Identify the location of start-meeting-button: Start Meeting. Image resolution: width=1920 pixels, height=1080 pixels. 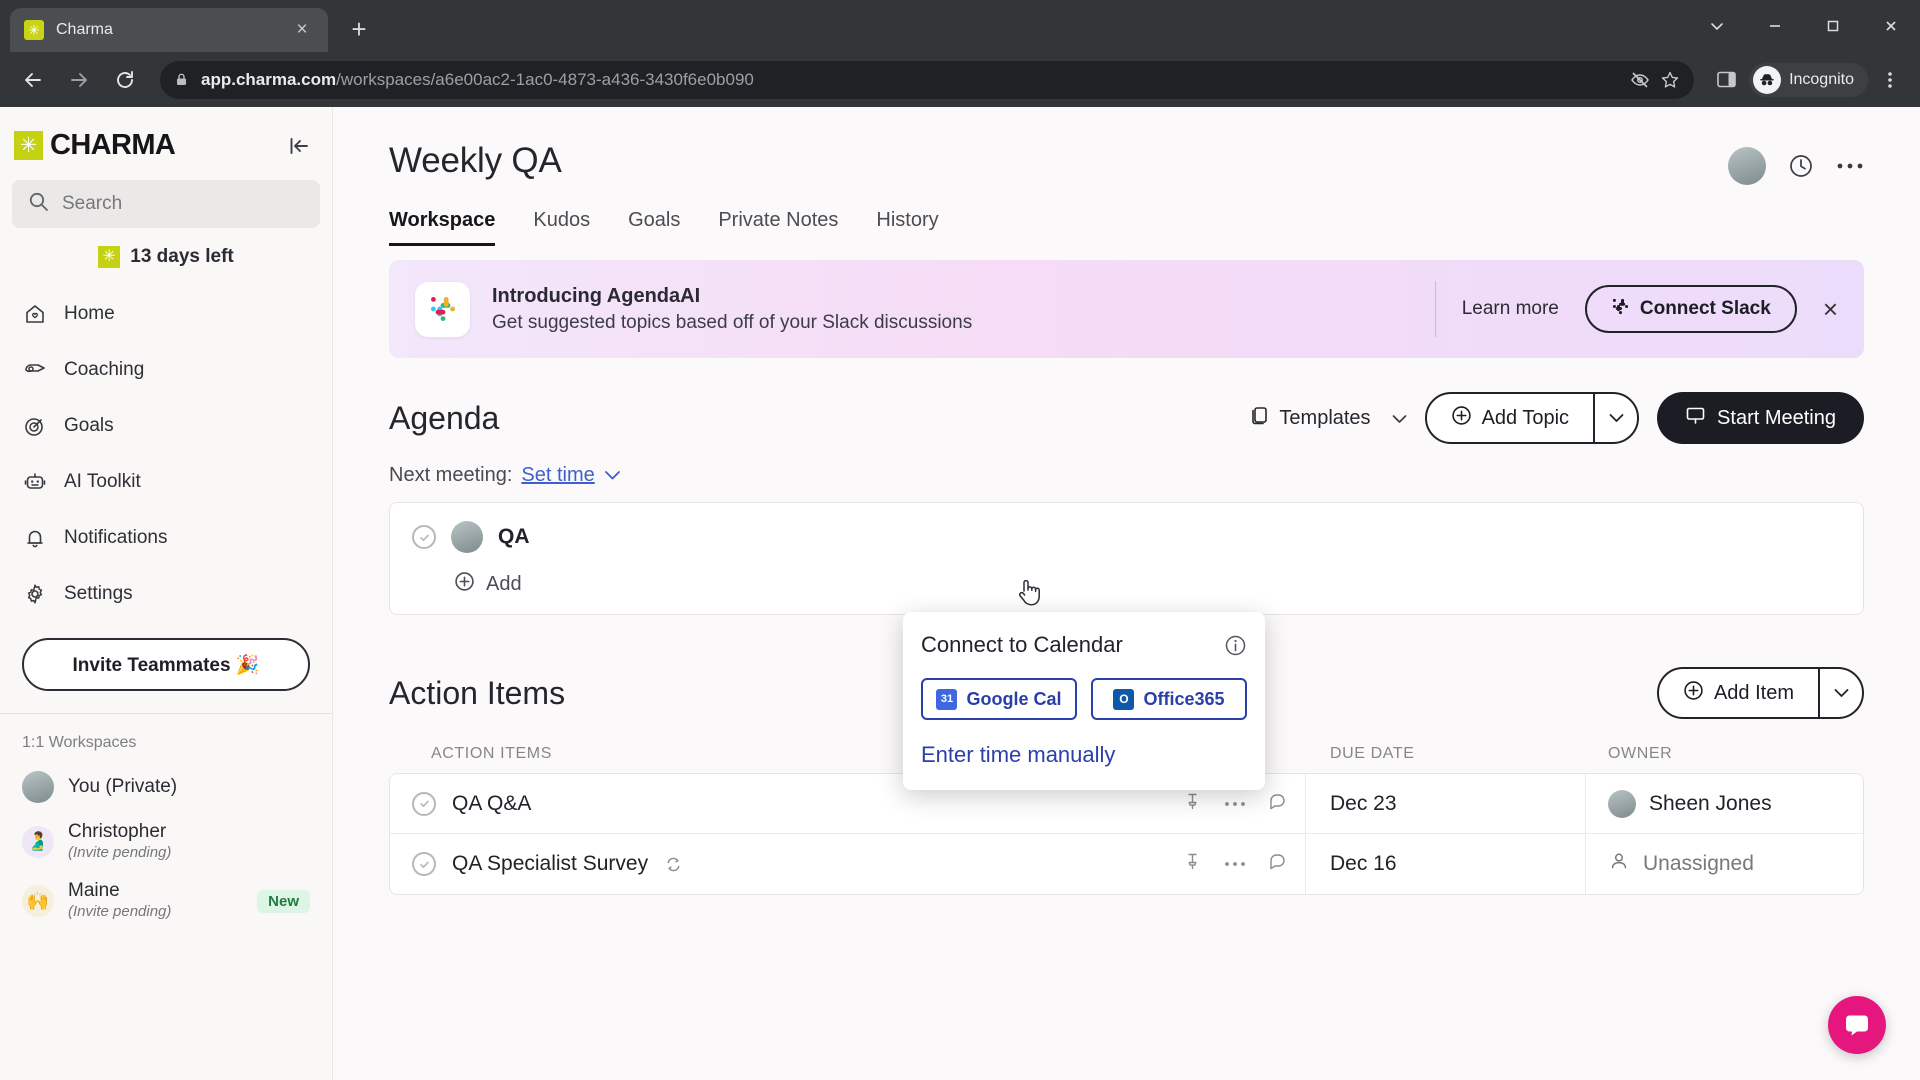
(1760, 418).